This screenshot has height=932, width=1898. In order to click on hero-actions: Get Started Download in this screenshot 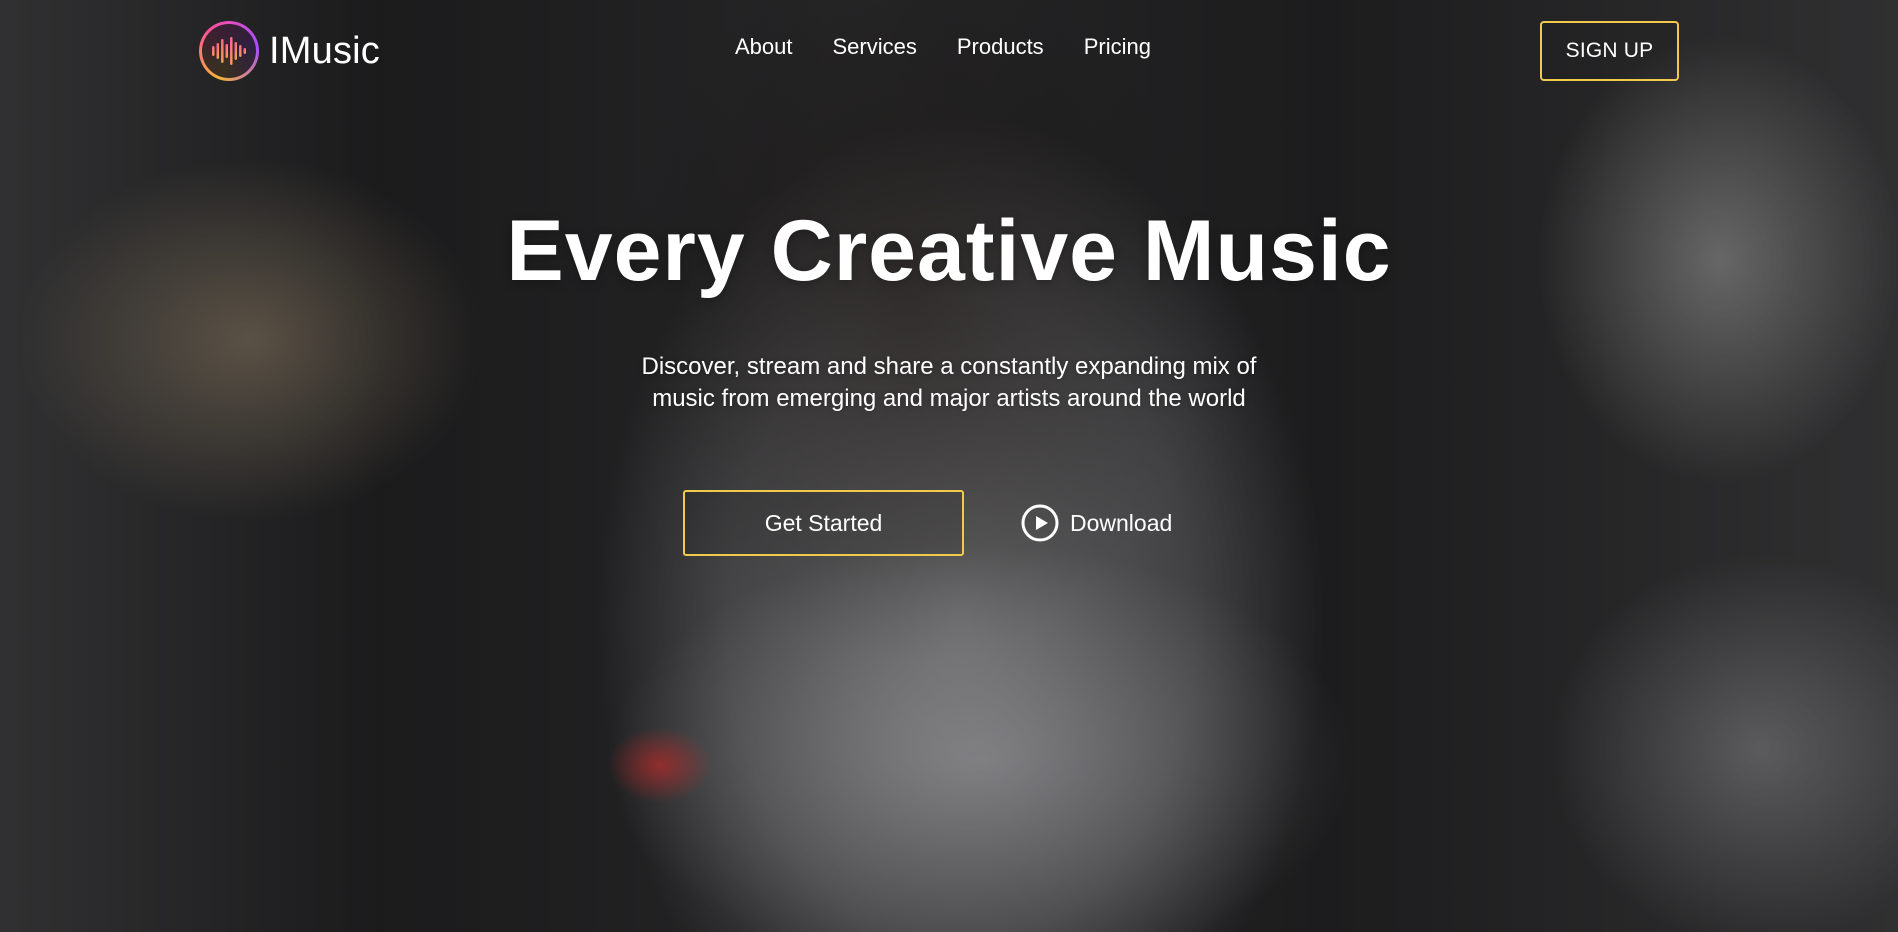, I will do `click(927, 523)`.